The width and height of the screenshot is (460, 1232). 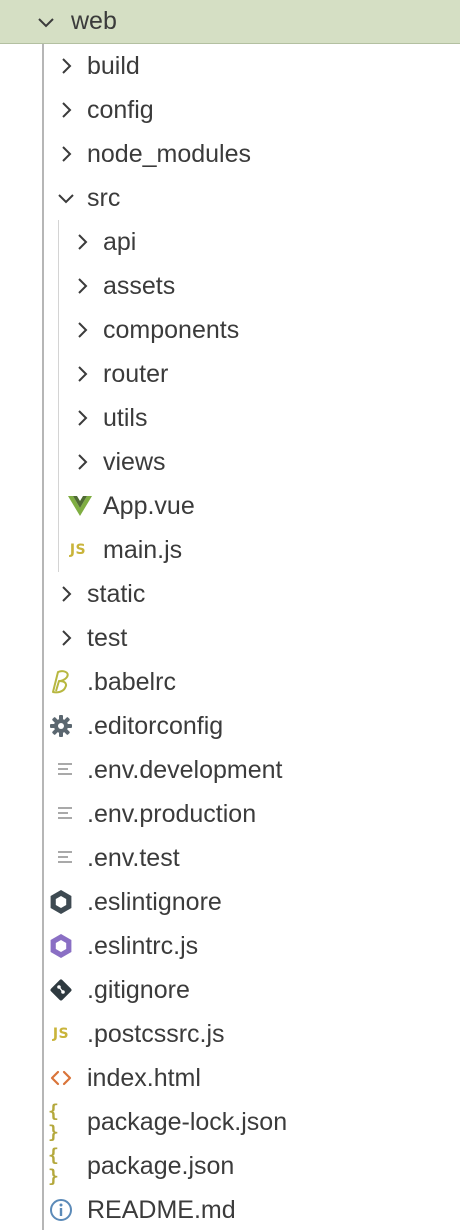 What do you see at coordinates (230, 638) in the screenshot?
I see `folder-test: test` at bounding box center [230, 638].